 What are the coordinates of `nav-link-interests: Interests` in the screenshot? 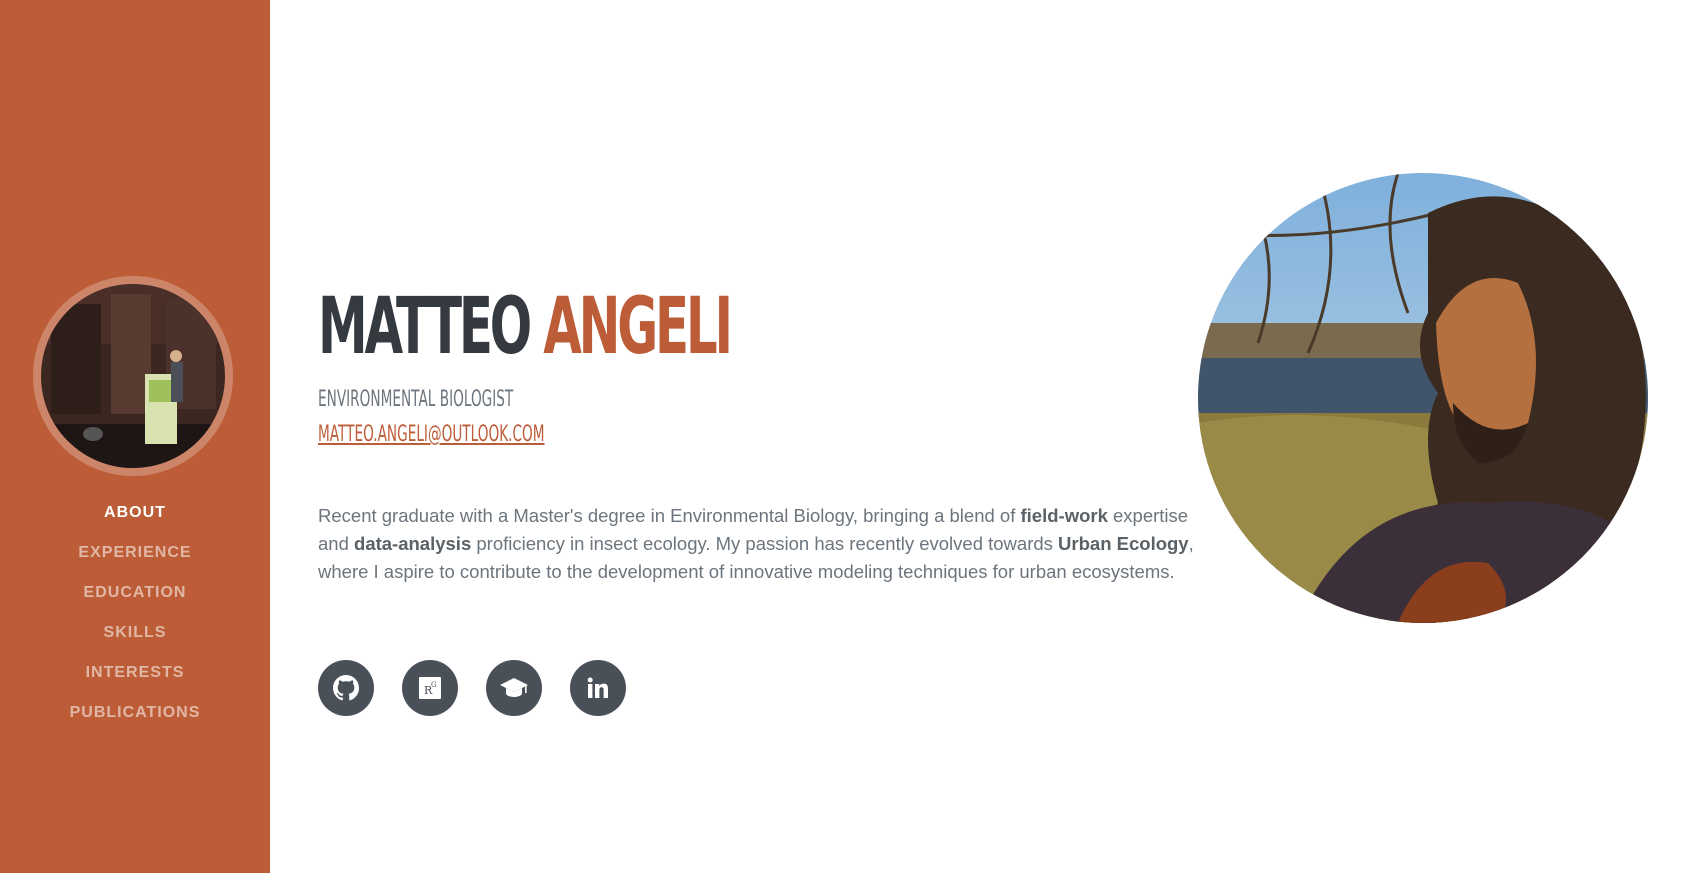 It's located at (135, 673).